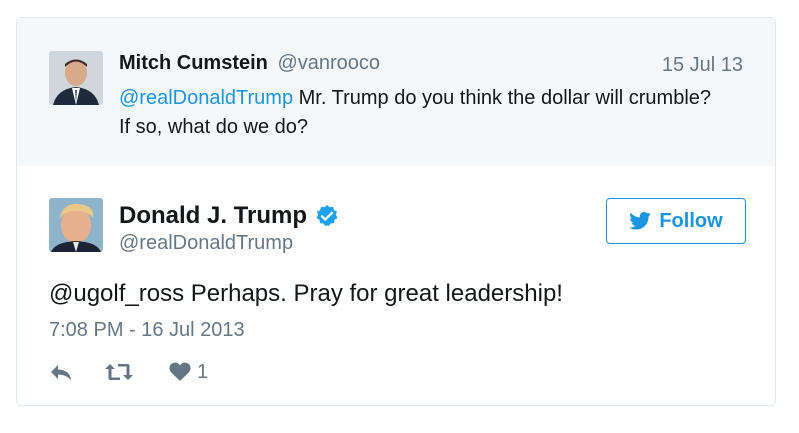 The width and height of the screenshot is (799, 433). I want to click on main-author: Donald J. Trump, so click(229, 216).